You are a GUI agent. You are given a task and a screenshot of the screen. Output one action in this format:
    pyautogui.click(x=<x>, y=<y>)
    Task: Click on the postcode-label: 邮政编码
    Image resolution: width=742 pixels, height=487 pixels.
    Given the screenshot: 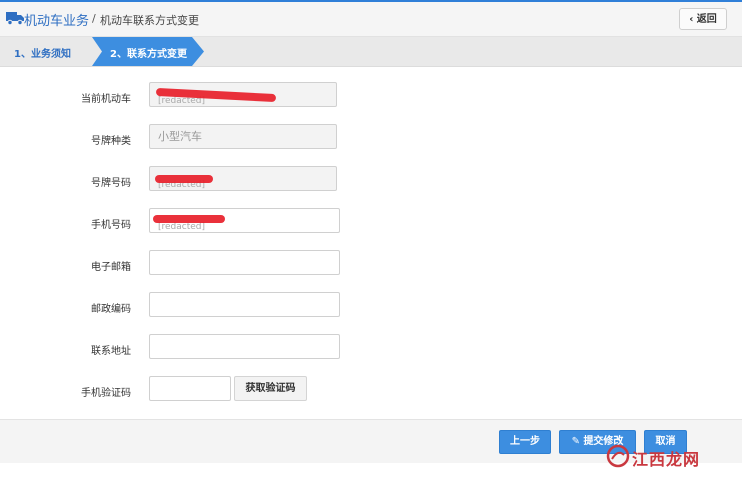 What is the action you would take?
    pyautogui.click(x=111, y=309)
    